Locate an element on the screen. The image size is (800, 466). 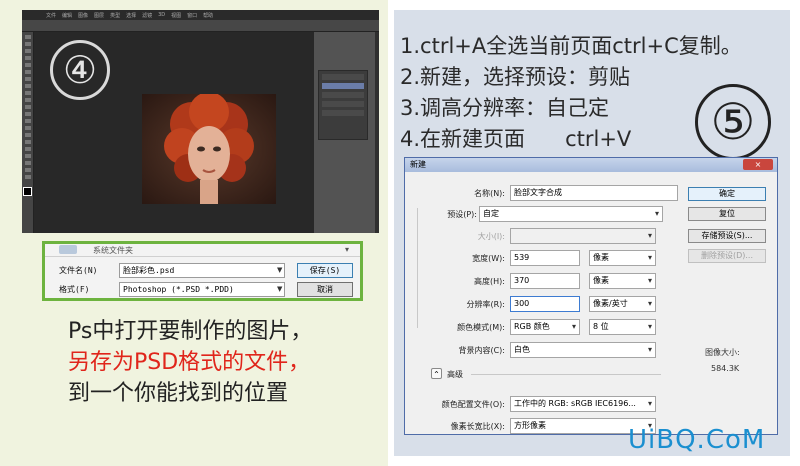
width-label: 宽度(W): is located at coordinates (488, 258).